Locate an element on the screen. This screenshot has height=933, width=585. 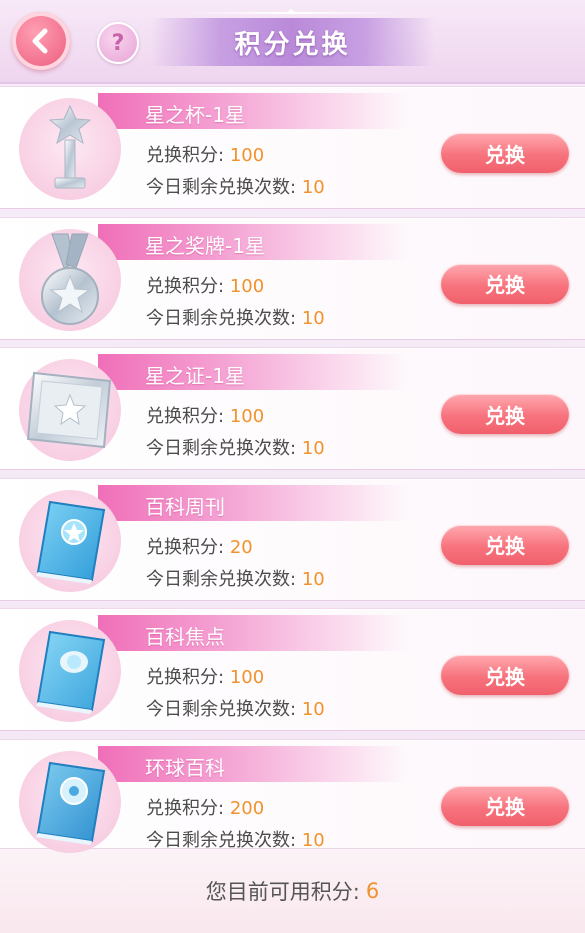
help-button: ? is located at coordinates (118, 43).